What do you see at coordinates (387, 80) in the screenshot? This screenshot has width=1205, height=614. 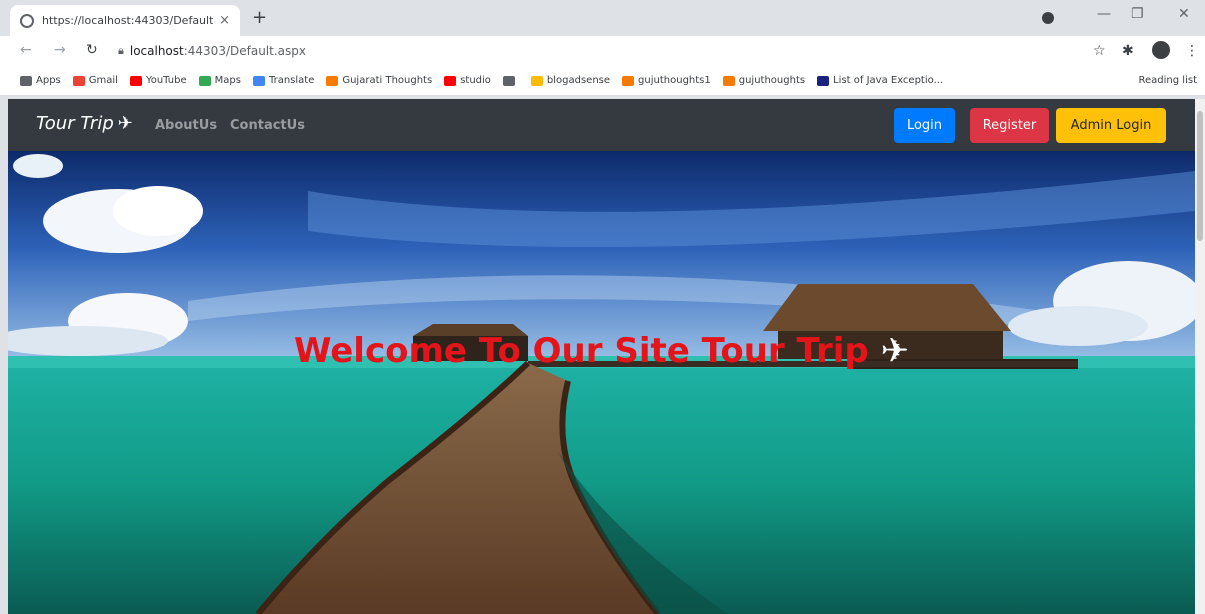 I see `bookmark-label: Gujarati Thoughts` at bounding box center [387, 80].